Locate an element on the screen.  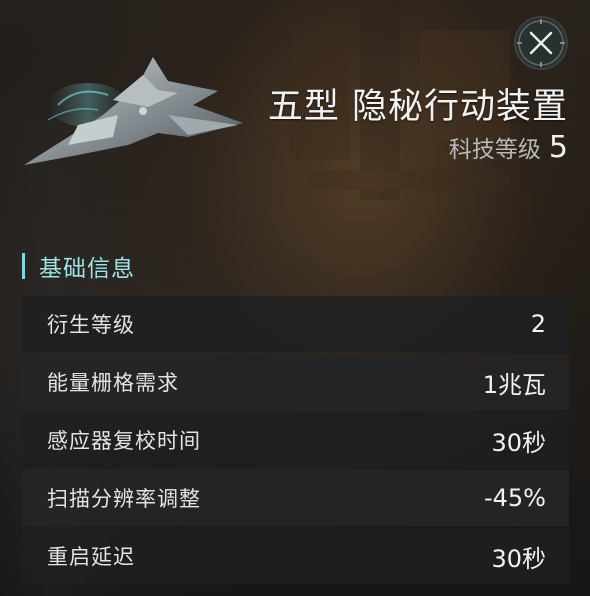
attribute-label: 衍生等级 is located at coordinates (91, 325).